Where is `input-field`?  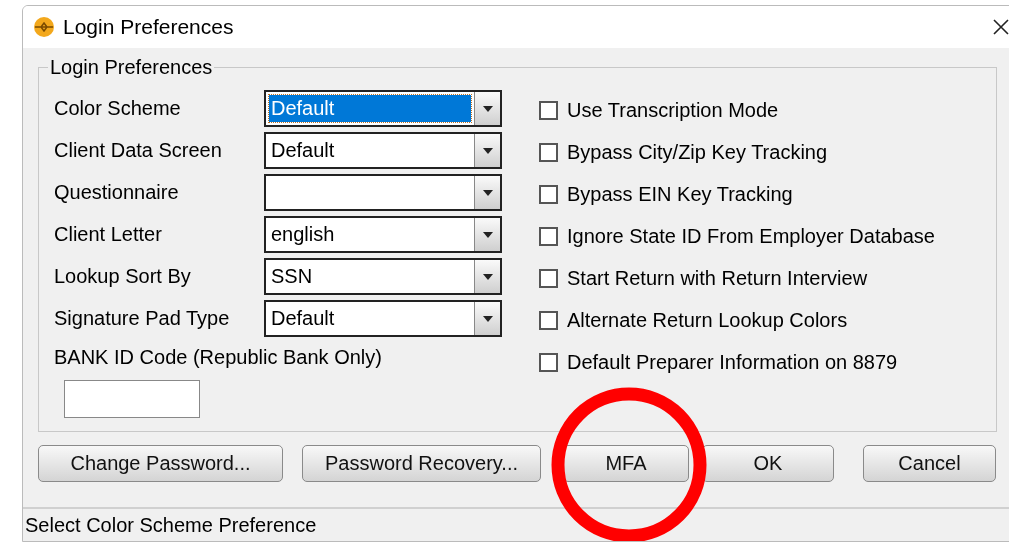 input-field is located at coordinates (132, 399).